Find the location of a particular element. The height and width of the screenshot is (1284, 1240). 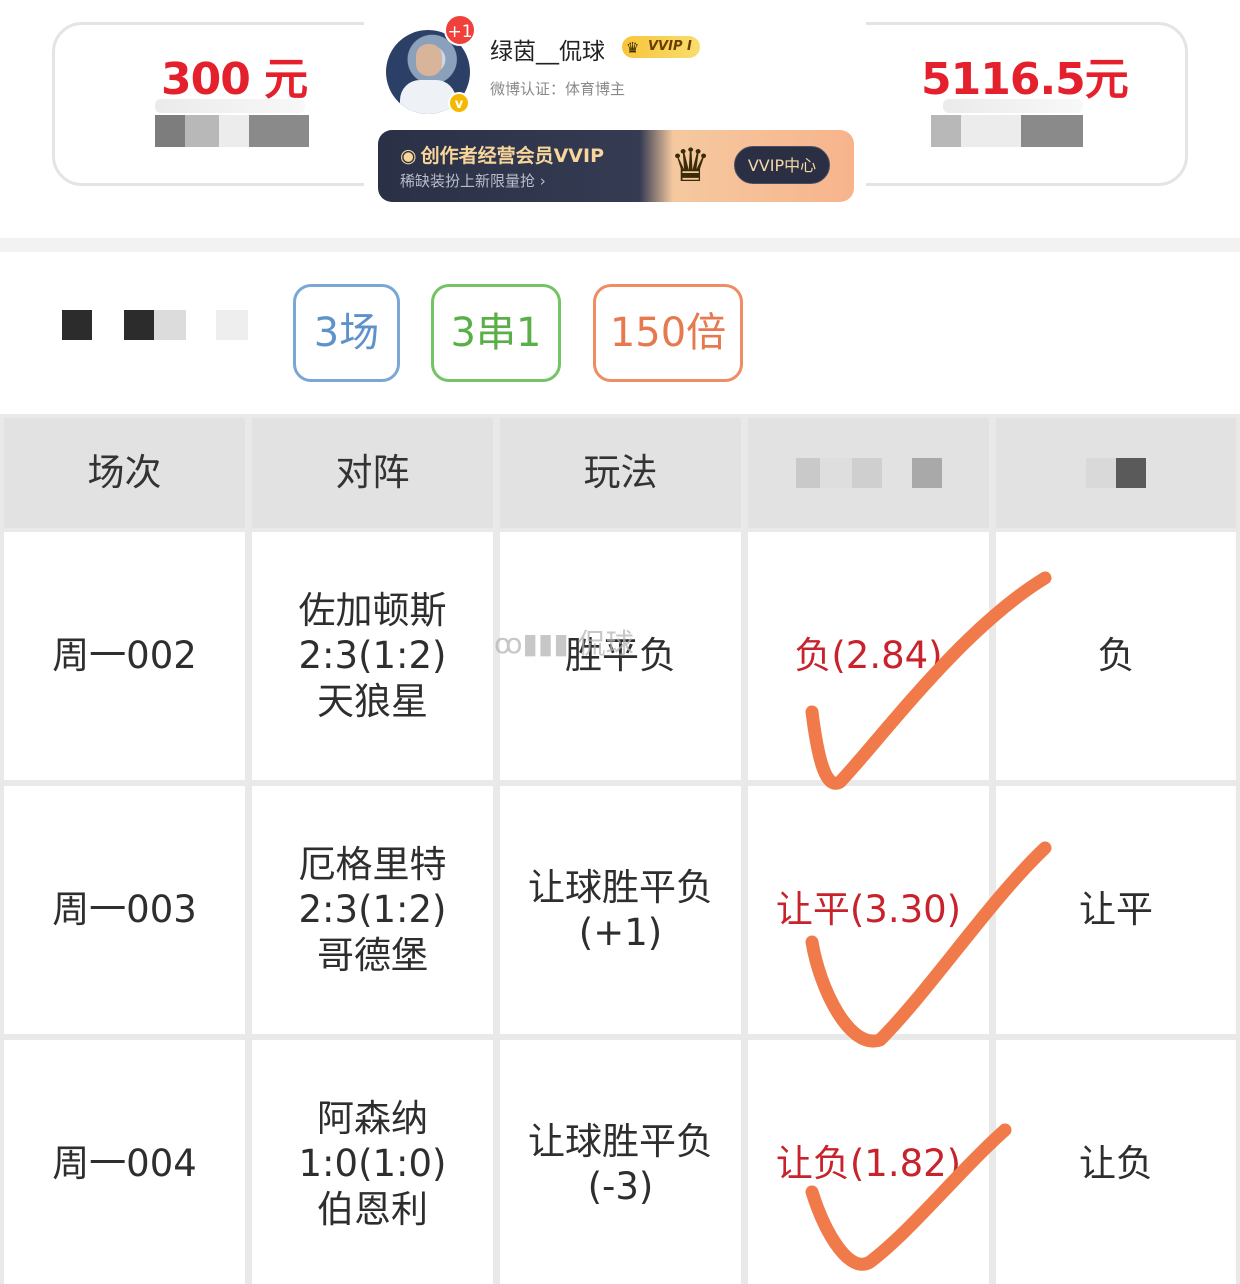

banner-title: ◉ 创作者经营会员VVIP is located at coordinates (502, 156).